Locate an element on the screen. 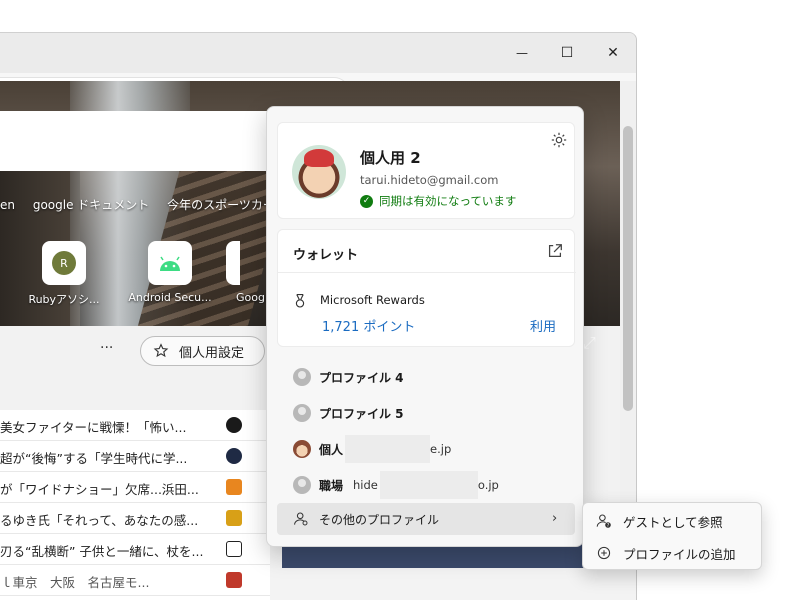 The width and height of the screenshot is (800, 600). profile-item-label: プロファイル 5 is located at coordinates (361, 413).